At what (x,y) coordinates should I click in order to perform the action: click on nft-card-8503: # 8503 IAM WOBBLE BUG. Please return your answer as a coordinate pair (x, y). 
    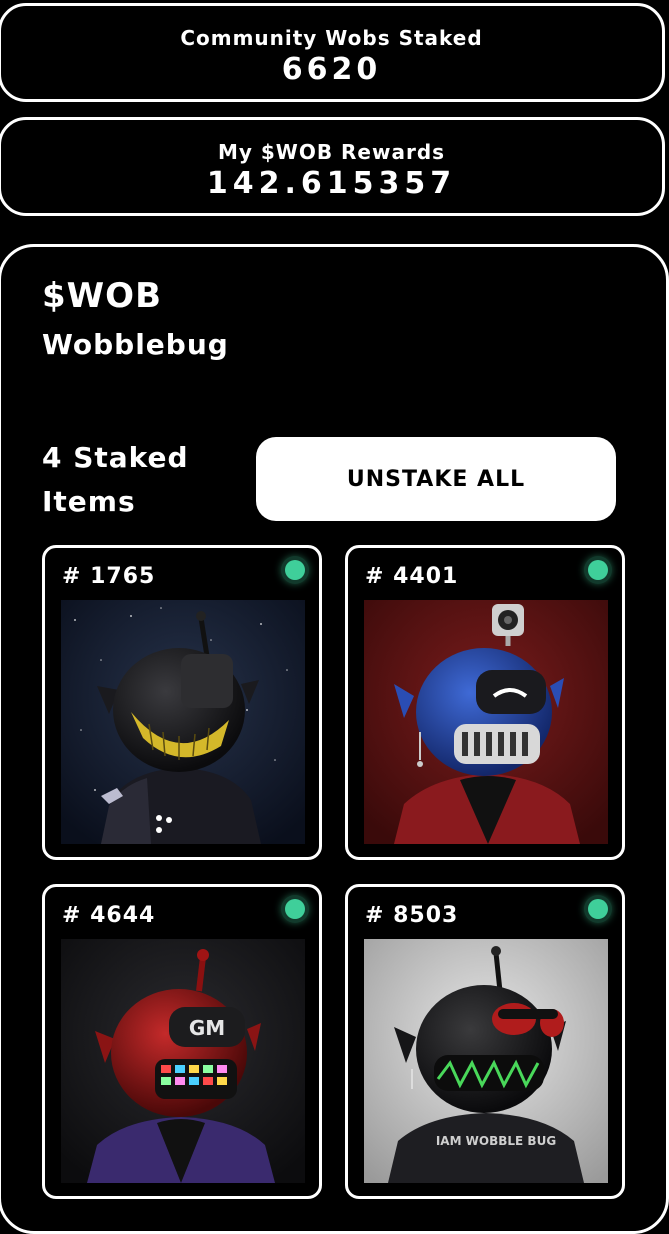
    Looking at the image, I should click on (485, 1041).